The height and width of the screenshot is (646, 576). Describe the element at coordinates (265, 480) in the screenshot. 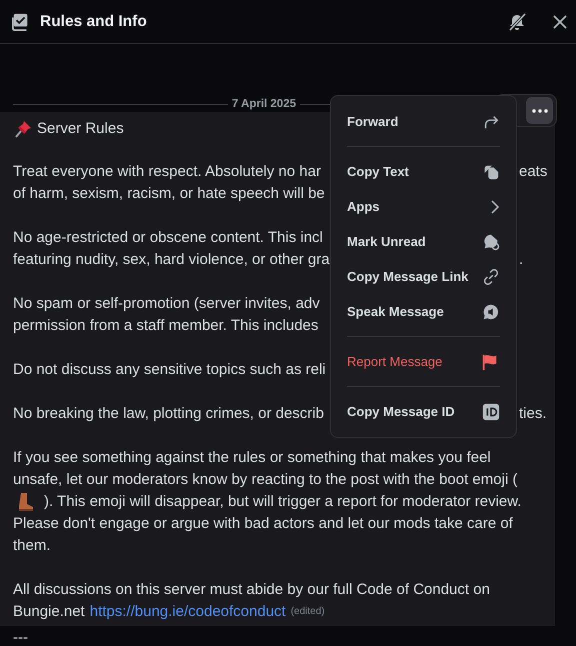

I see `rule-text: unsafe, let our moderators know by reacting to the post with the boot emoji (` at that location.